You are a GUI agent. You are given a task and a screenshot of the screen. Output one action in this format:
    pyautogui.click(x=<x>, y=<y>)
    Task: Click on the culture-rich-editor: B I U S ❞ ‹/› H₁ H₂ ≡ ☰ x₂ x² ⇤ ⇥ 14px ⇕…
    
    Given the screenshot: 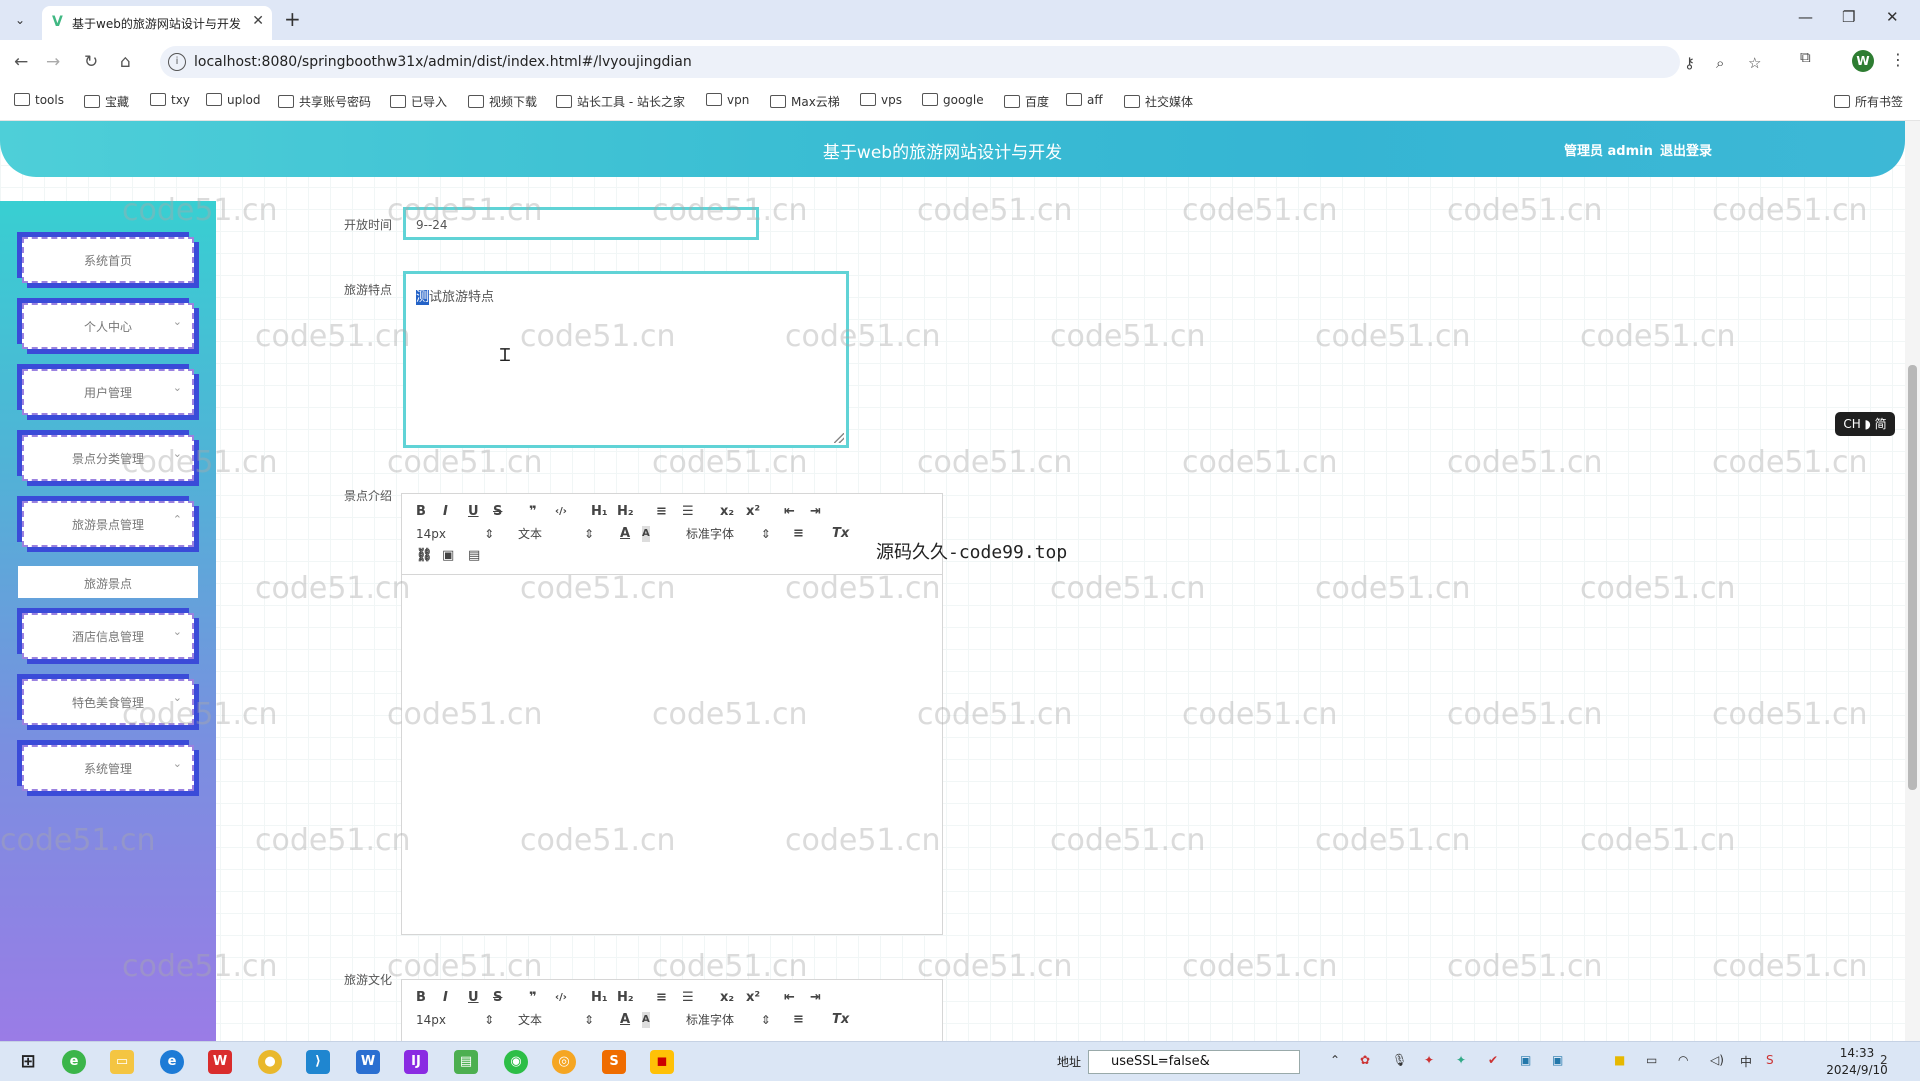 What is the action you would take?
    pyautogui.click(x=672, y=1010)
    